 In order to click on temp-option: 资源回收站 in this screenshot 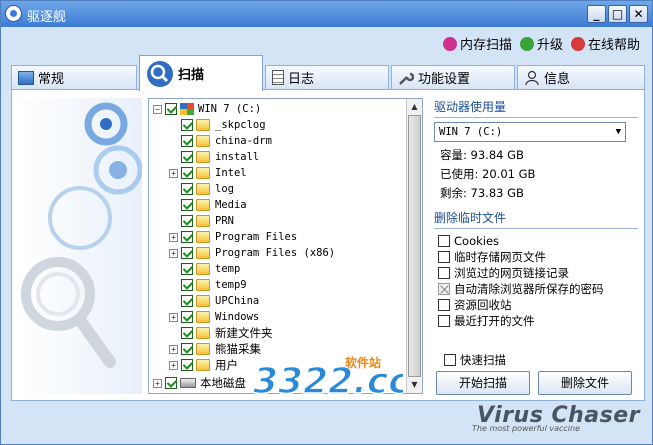, I will do `click(536, 305)`.